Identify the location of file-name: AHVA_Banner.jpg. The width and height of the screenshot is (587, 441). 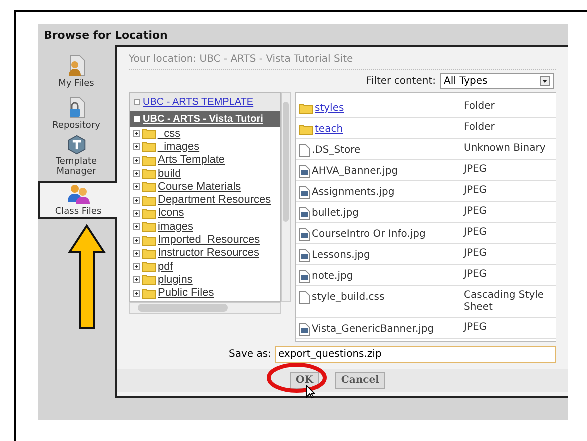
(355, 171).